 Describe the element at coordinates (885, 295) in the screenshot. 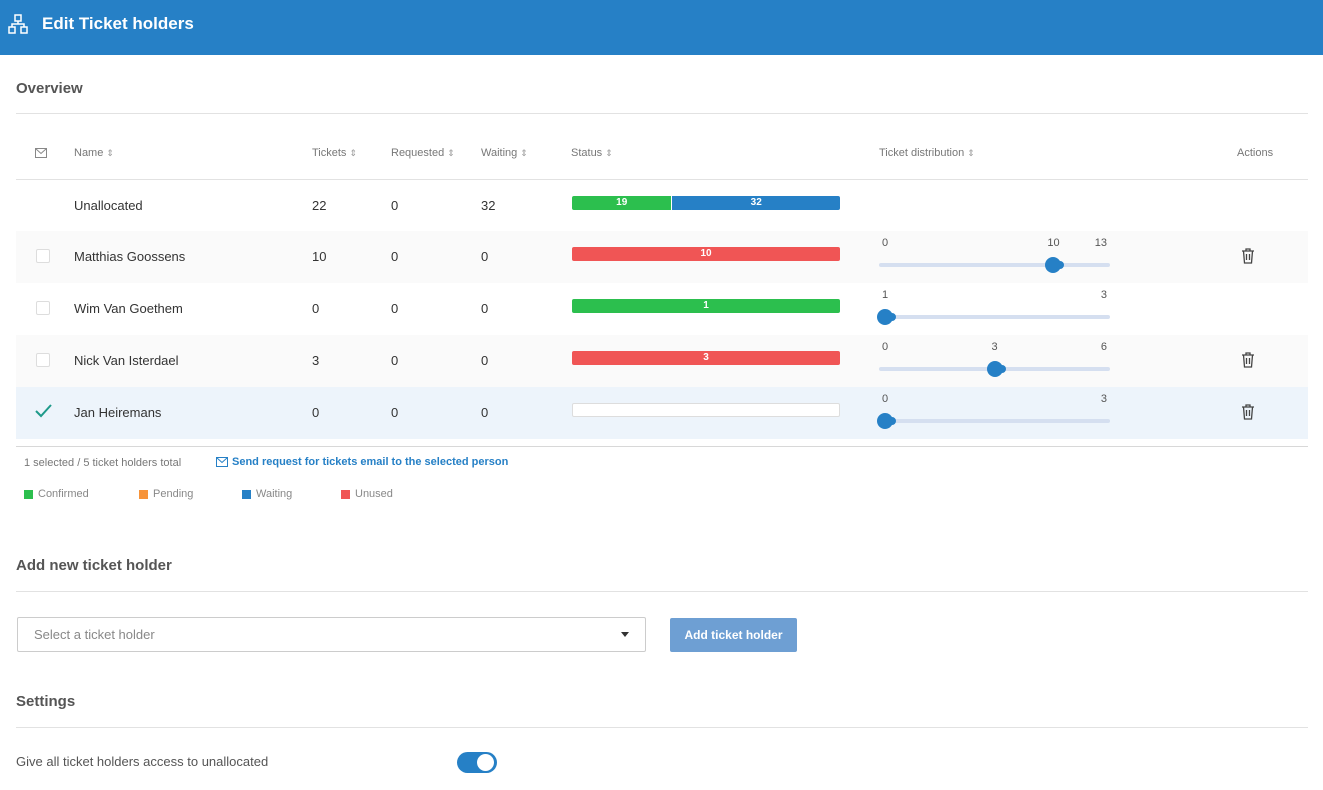

I see `slider-min-label: 1` at that location.